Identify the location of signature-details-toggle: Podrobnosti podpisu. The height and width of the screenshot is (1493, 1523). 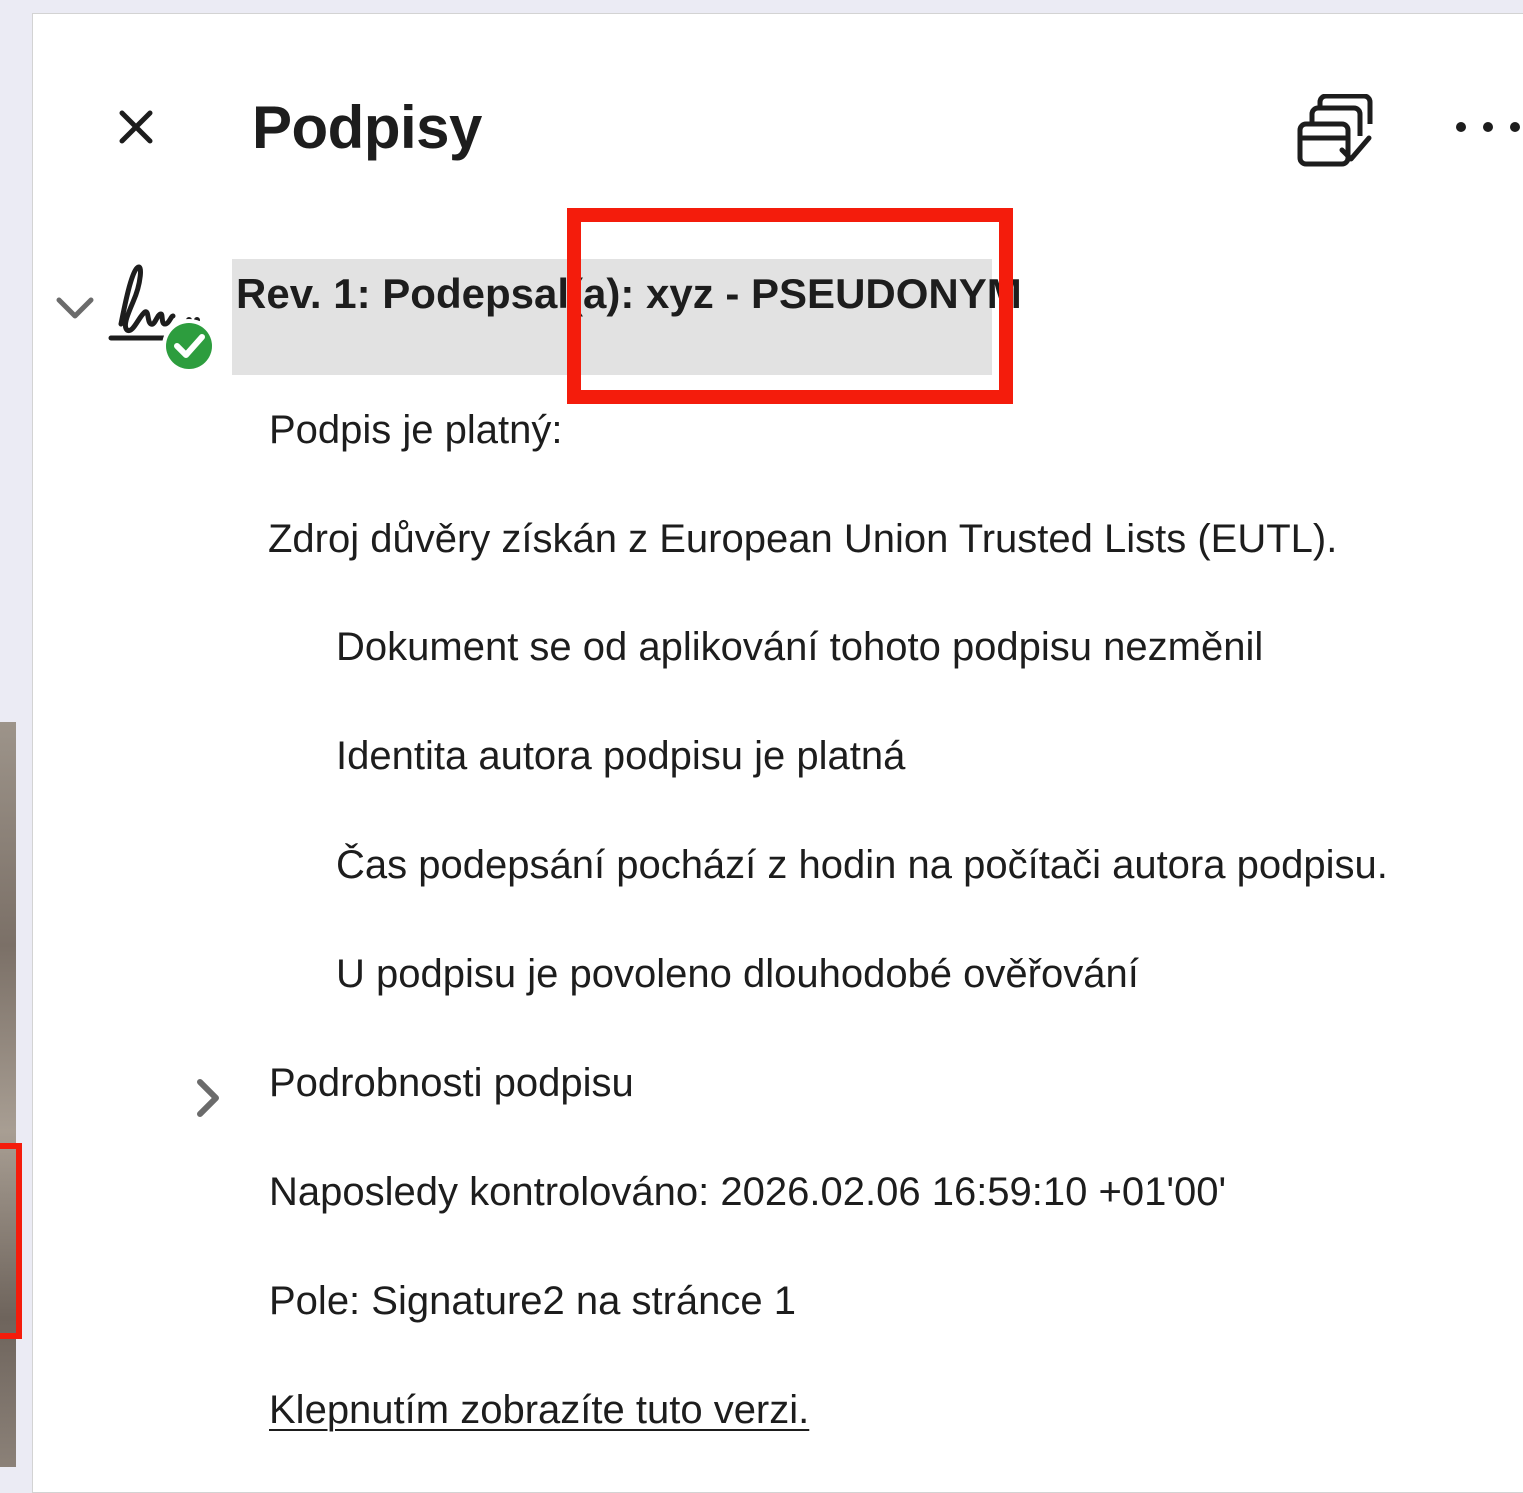
(451, 1083).